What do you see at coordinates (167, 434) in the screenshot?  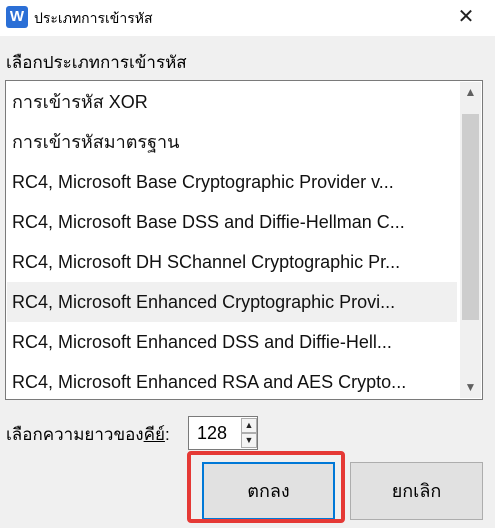 I see `key-length-label-suffix: :` at bounding box center [167, 434].